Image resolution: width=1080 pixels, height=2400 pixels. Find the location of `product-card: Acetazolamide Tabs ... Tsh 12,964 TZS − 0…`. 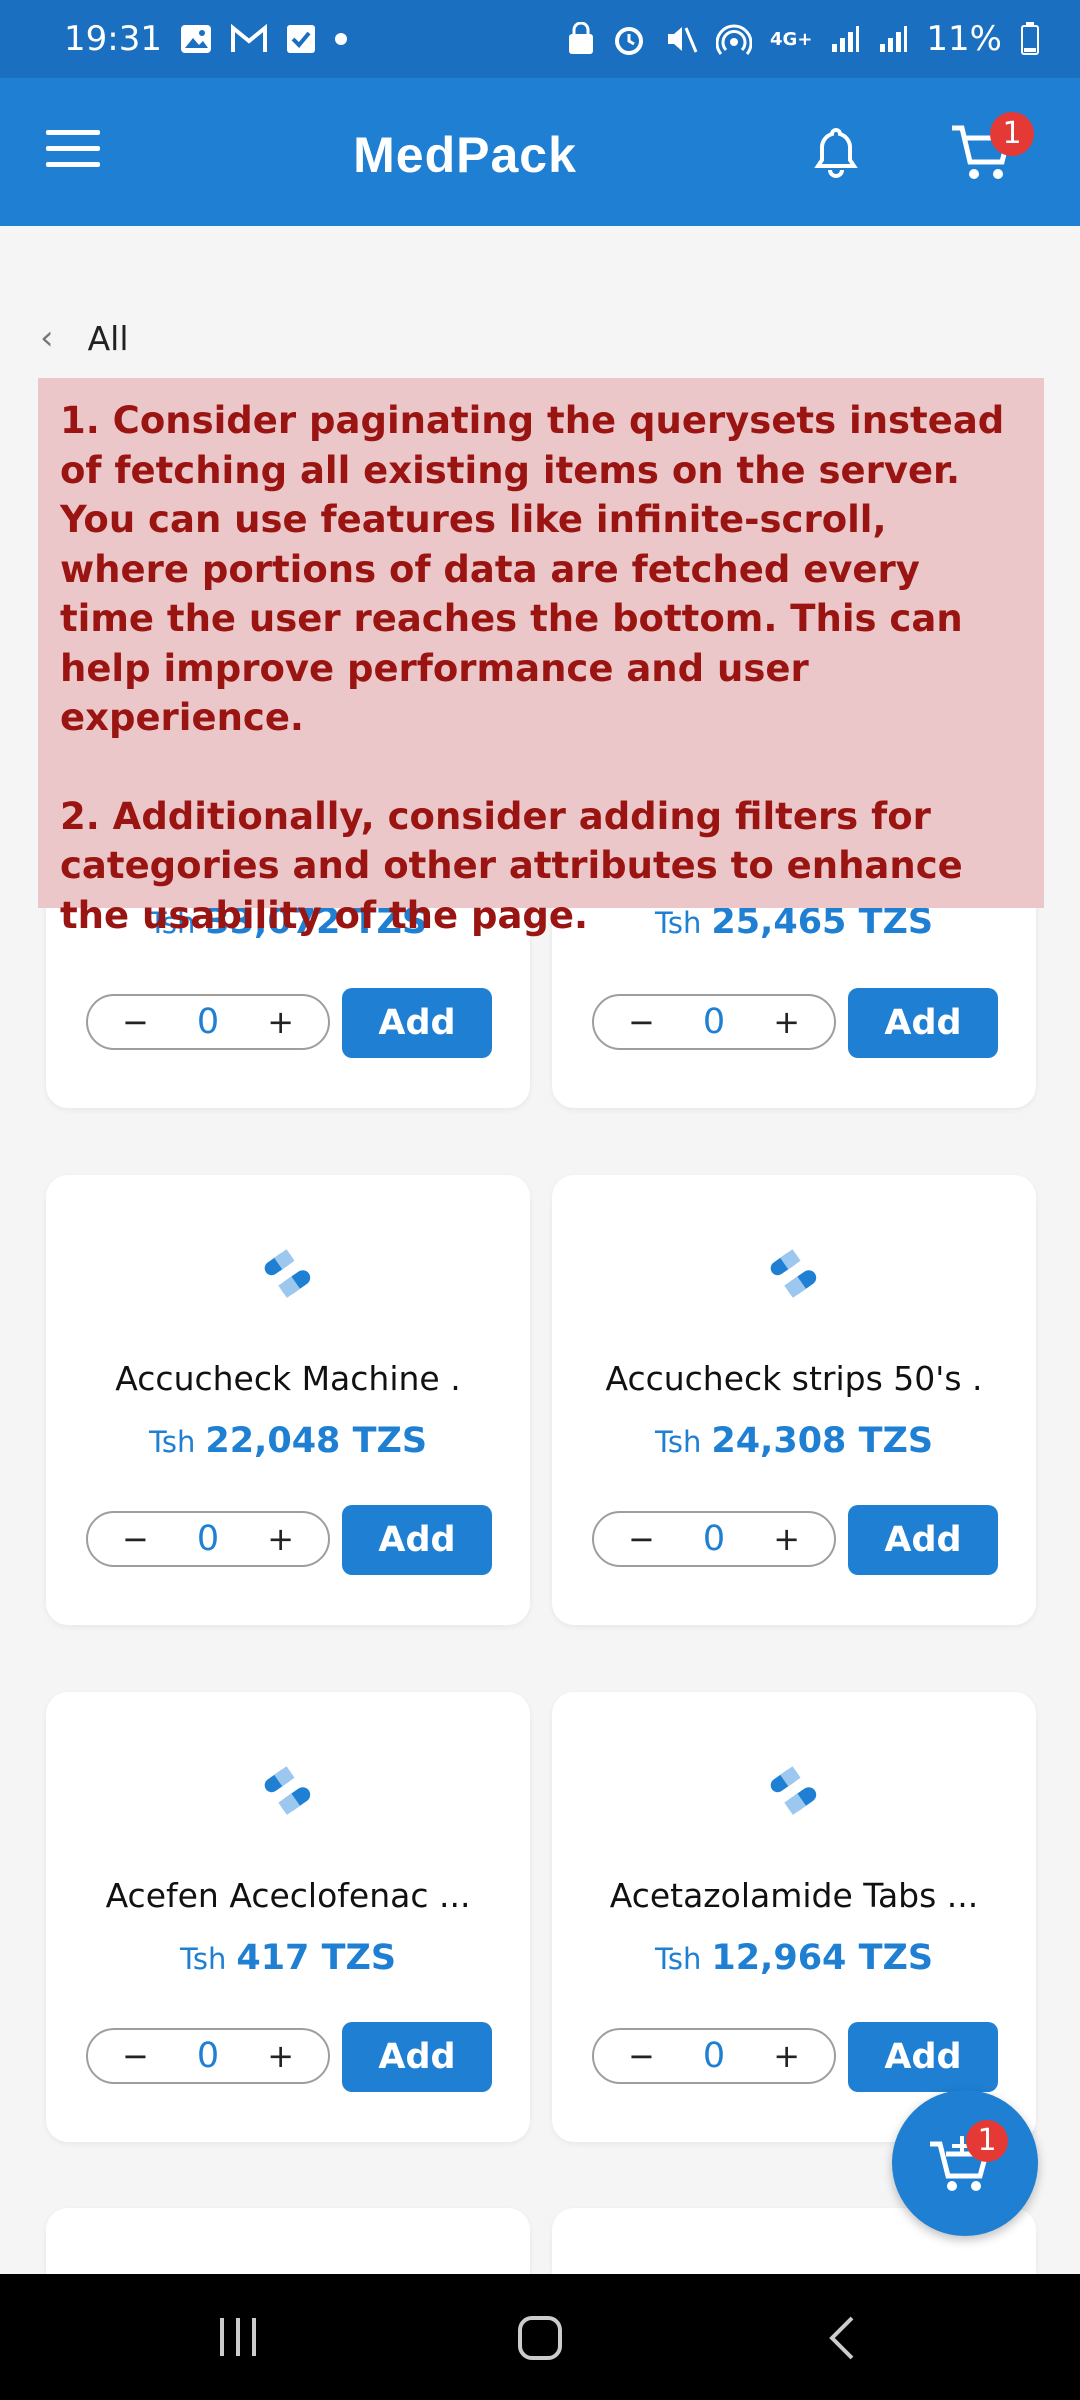

product-card: Acetazolamide Tabs ... Tsh 12,964 TZS − 0… is located at coordinates (794, 1917).